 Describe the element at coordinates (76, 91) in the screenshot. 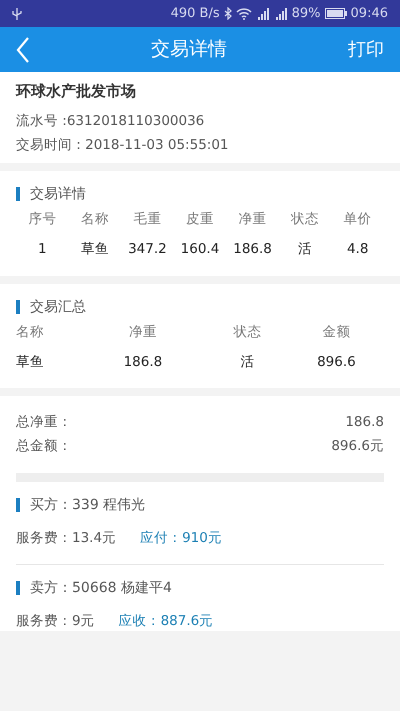

I see `market-name: 环球水产批发市场` at that location.